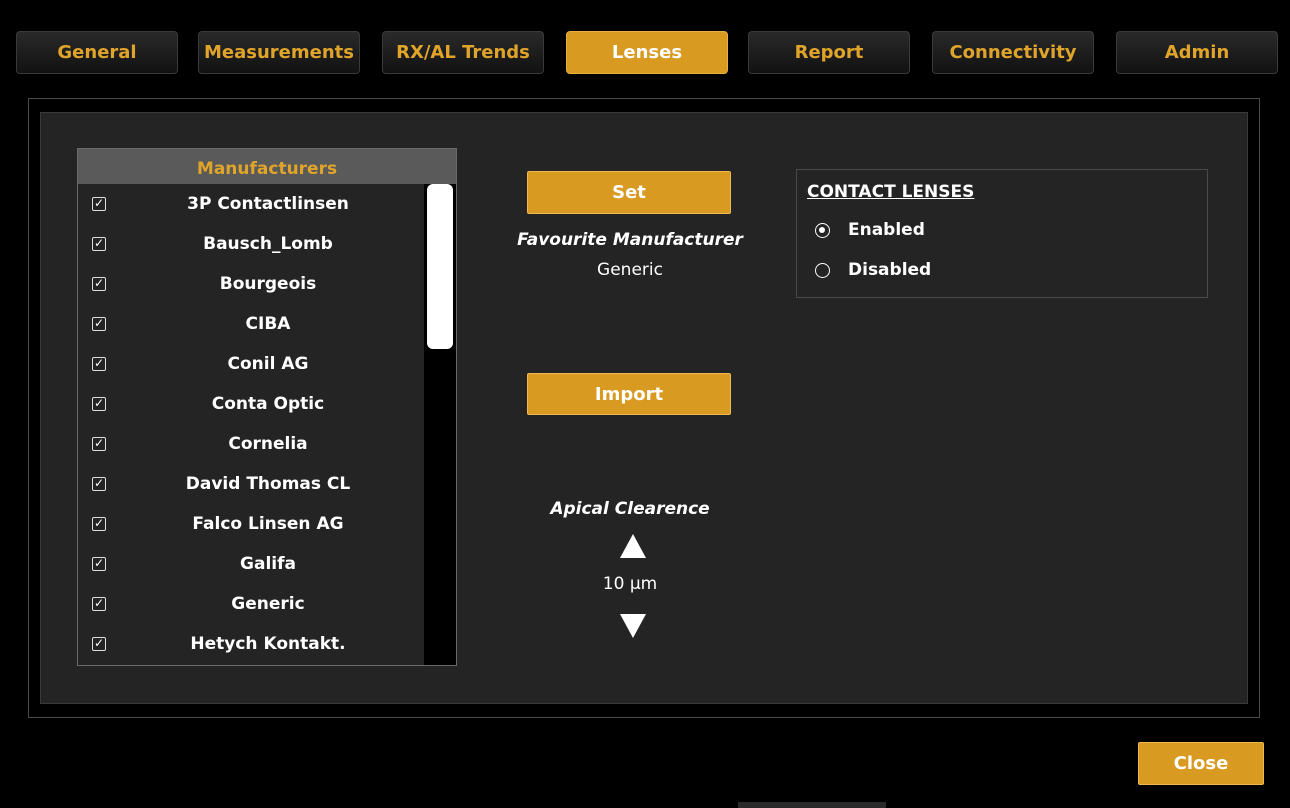 The height and width of the screenshot is (808, 1290). What do you see at coordinates (886, 230) in the screenshot?
I see `radio-enabled-label: Enabled` at bounding box center [886, 230].